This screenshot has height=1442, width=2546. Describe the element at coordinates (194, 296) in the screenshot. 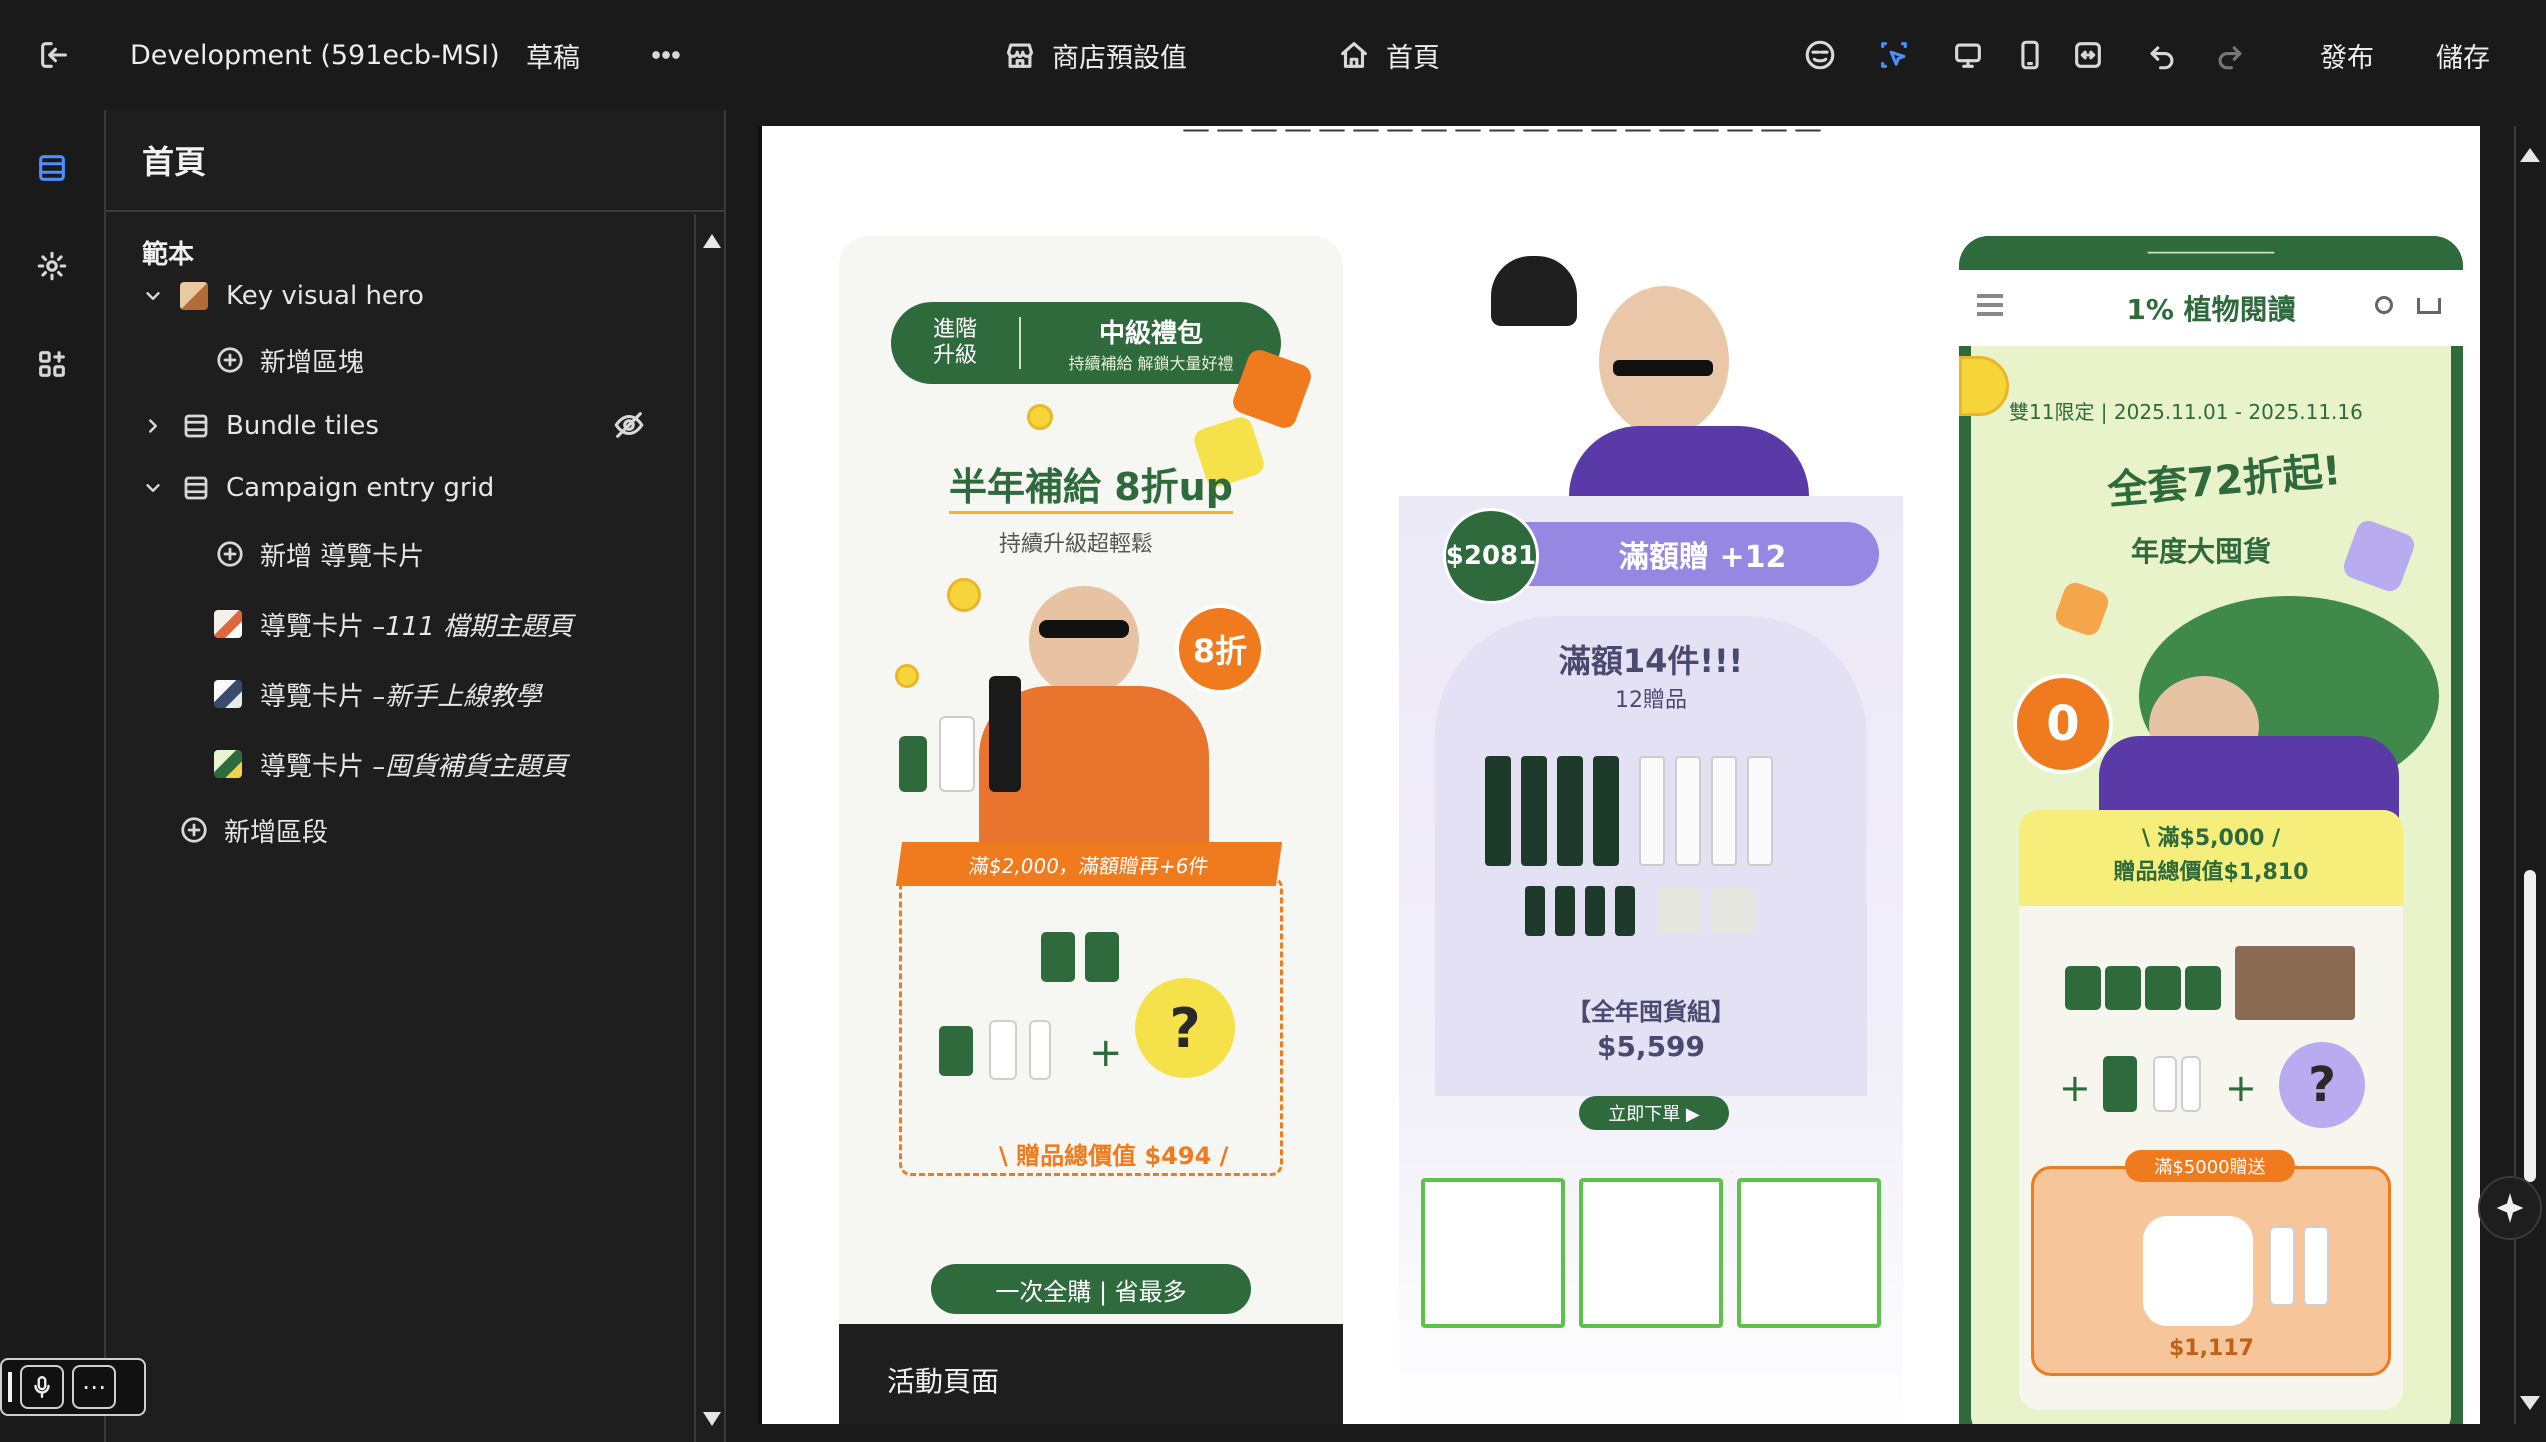

I see `section-thumbnail` at that location.